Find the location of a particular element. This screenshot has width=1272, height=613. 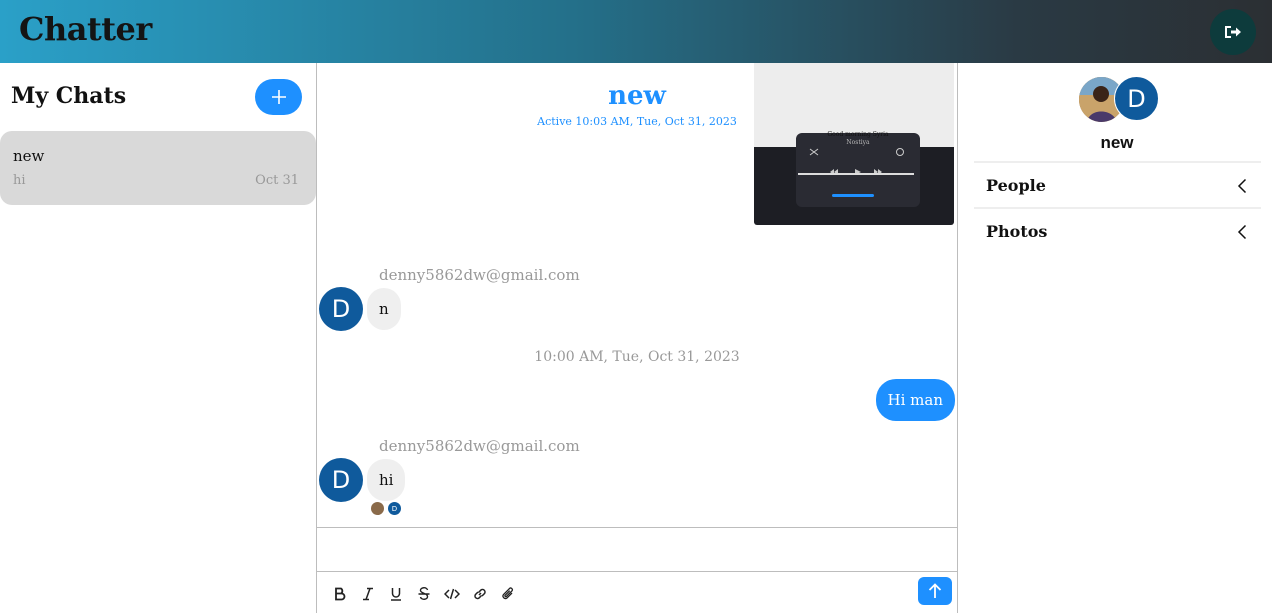

bold-button is located at coordinates (340, 594).